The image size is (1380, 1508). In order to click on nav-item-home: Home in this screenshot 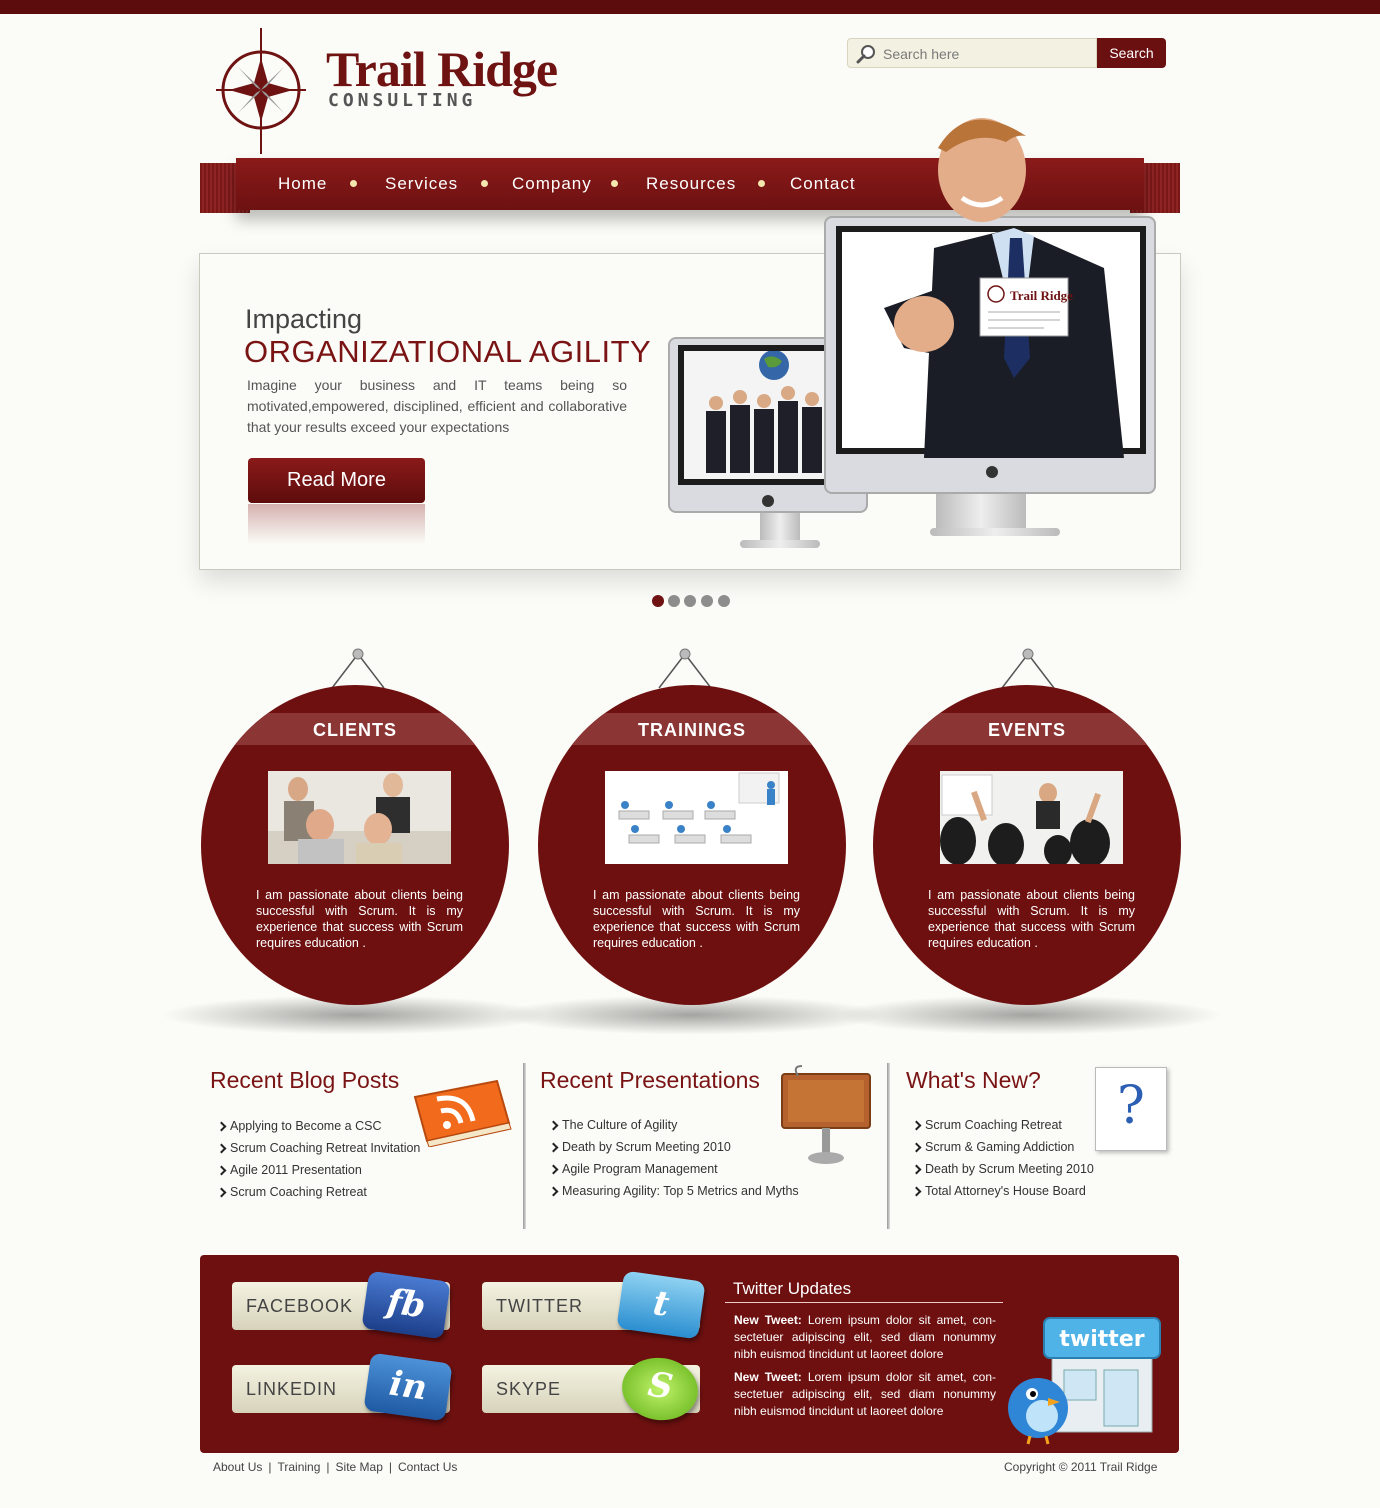, I will do `click(302, 184)`.